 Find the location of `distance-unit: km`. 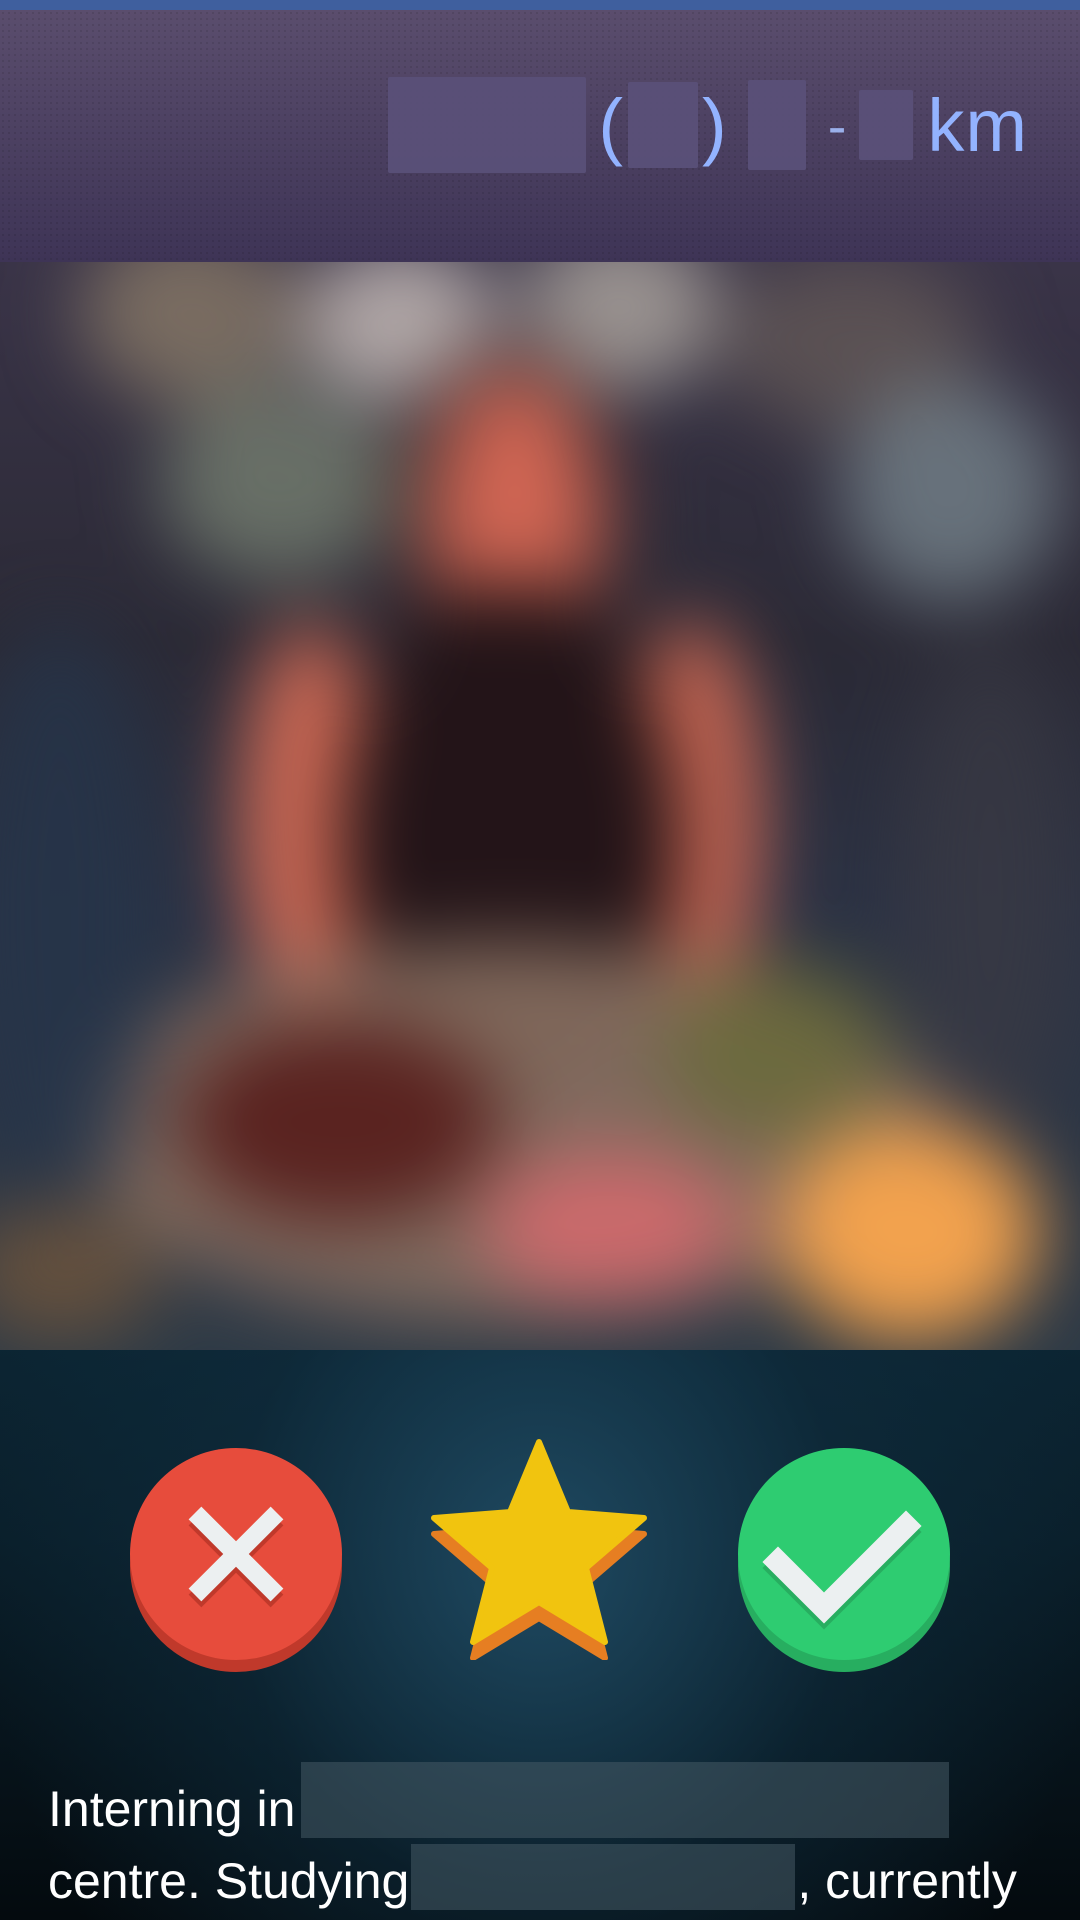

distance-unit: km is located at coordinates (977, 125).